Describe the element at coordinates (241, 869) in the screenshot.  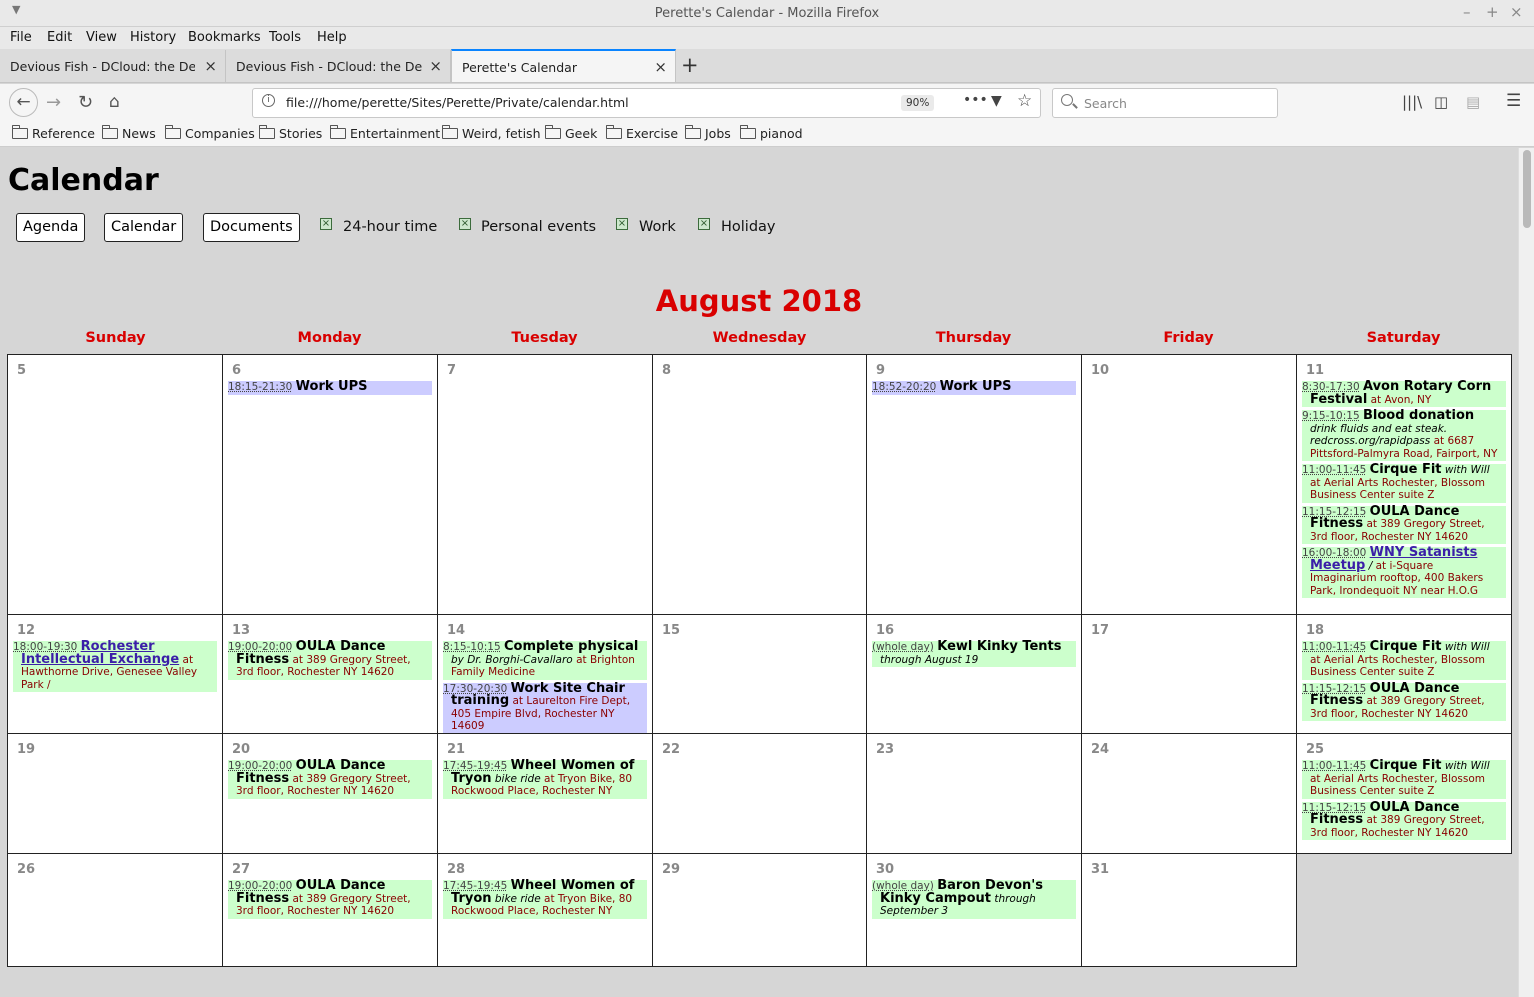
I see `day-number: 27` at that location.